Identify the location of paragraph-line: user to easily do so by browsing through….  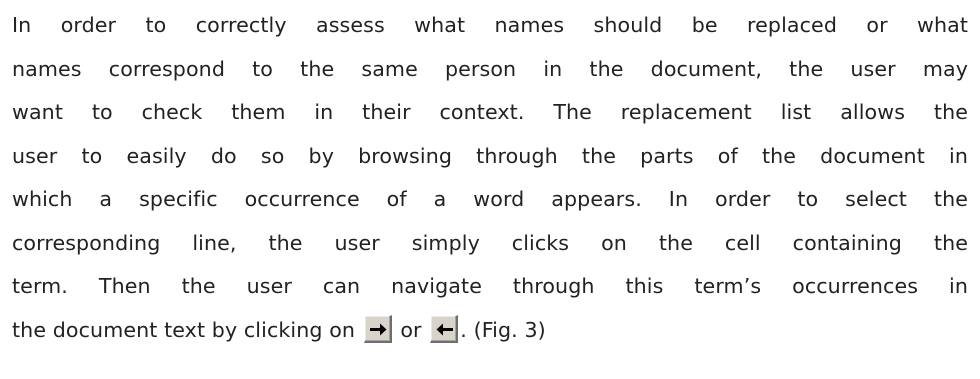
(490, 155).